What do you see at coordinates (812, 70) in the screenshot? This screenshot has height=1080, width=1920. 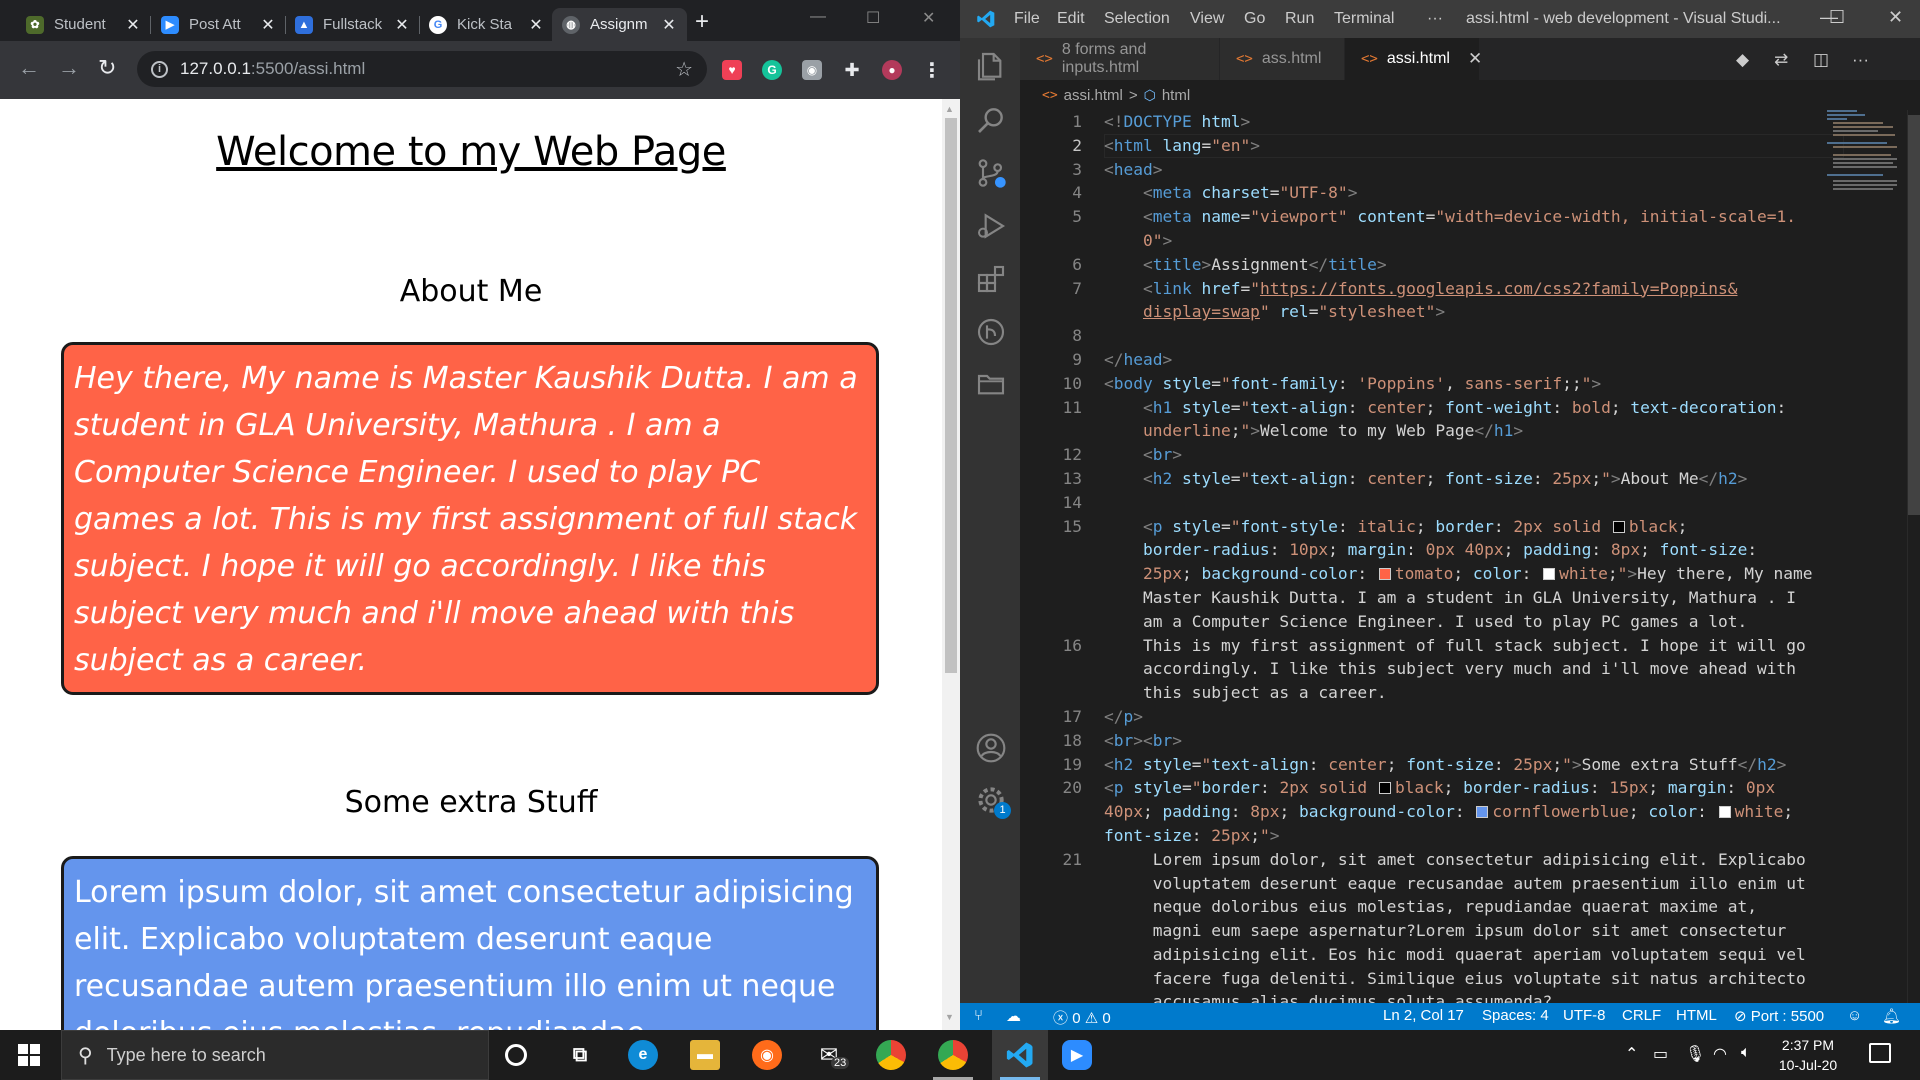 I see `camera-icon: ◉` at bounding box center [812, 70].